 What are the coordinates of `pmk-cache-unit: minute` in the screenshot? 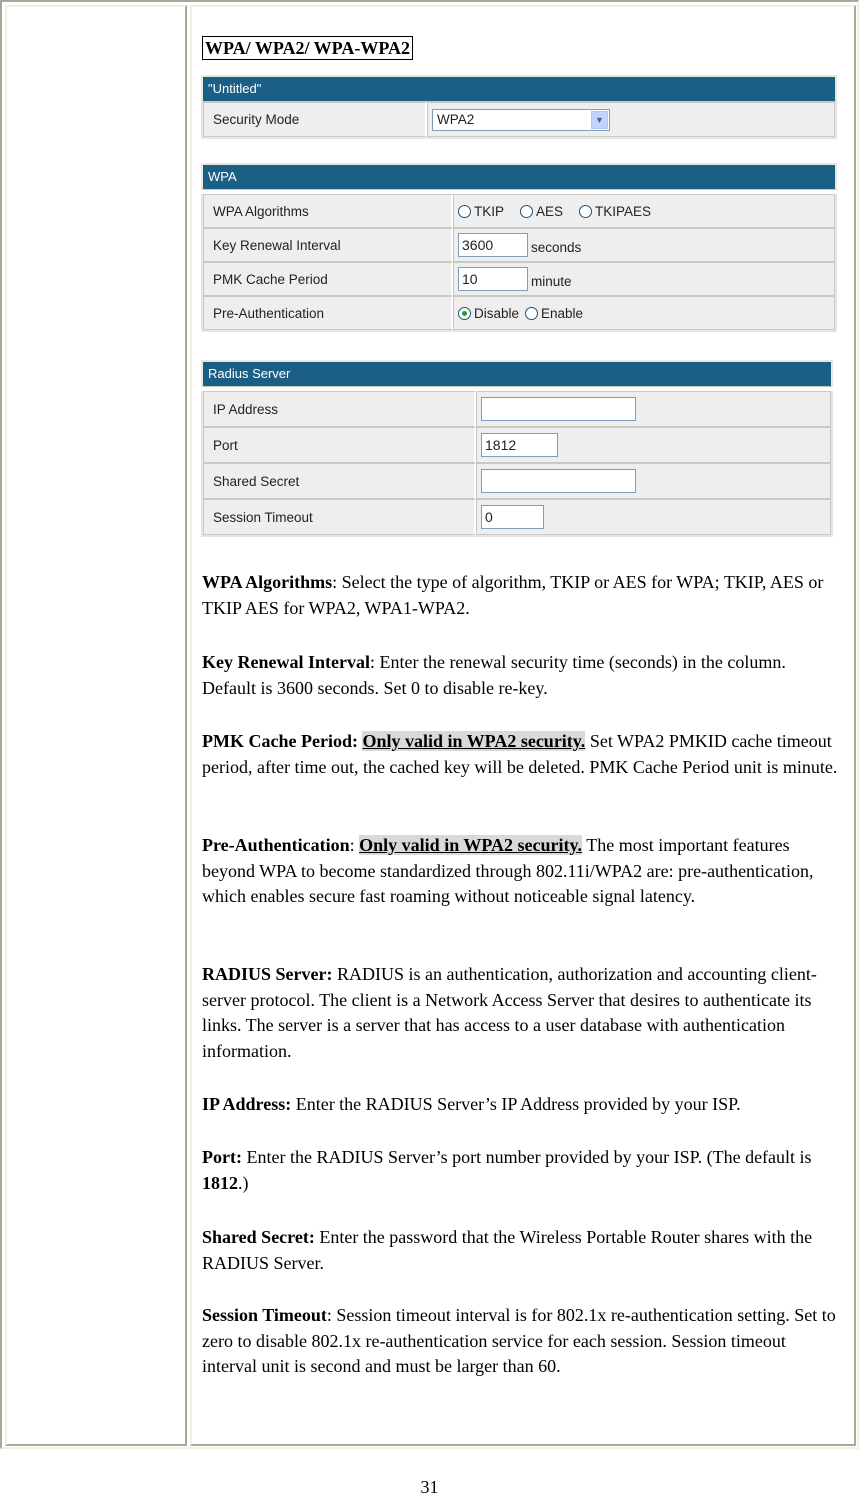 It's located at (551, 281).